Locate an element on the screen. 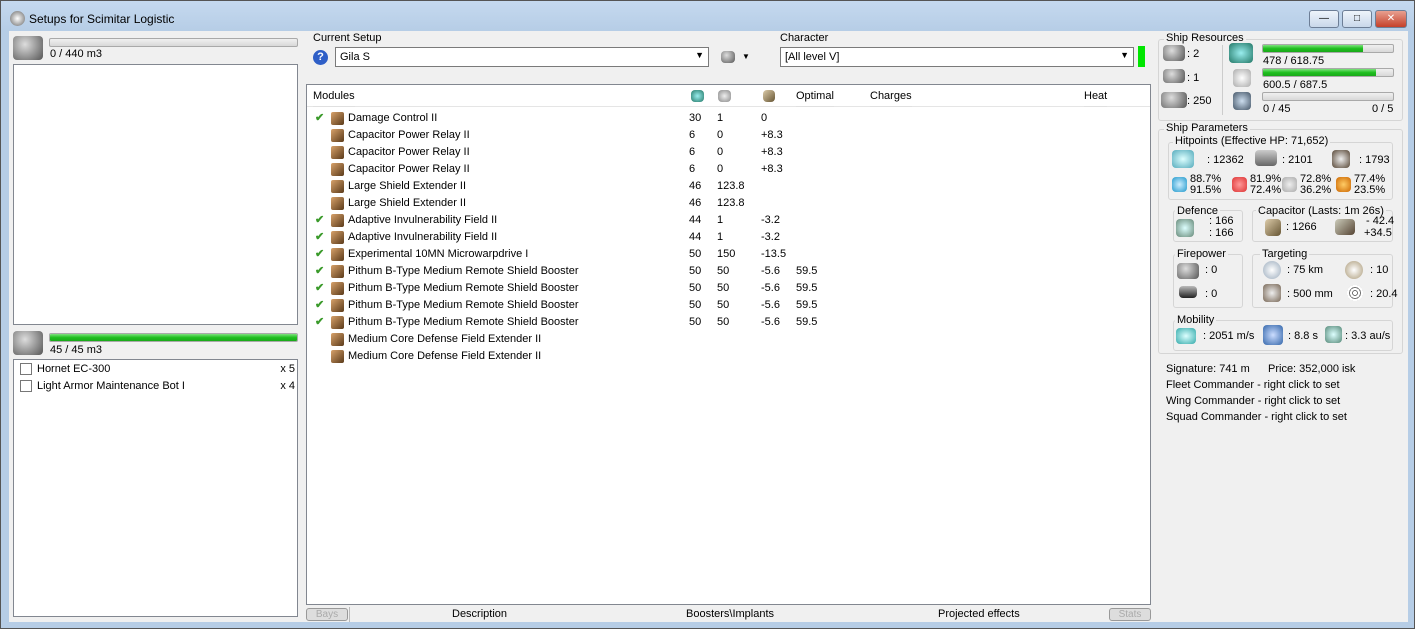 This screenshot has height=629, width=1415. resist-group: 81.9% 72.4% is located at coordinates (1260, 186).